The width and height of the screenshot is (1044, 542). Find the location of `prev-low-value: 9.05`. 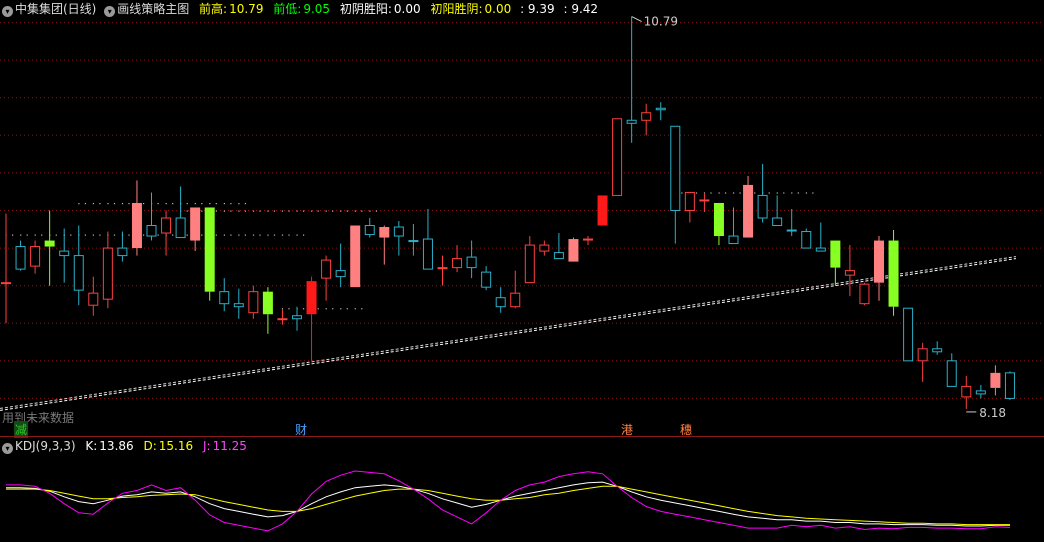

prev-low-value: 9.05 is located at coordinates (317, 9).